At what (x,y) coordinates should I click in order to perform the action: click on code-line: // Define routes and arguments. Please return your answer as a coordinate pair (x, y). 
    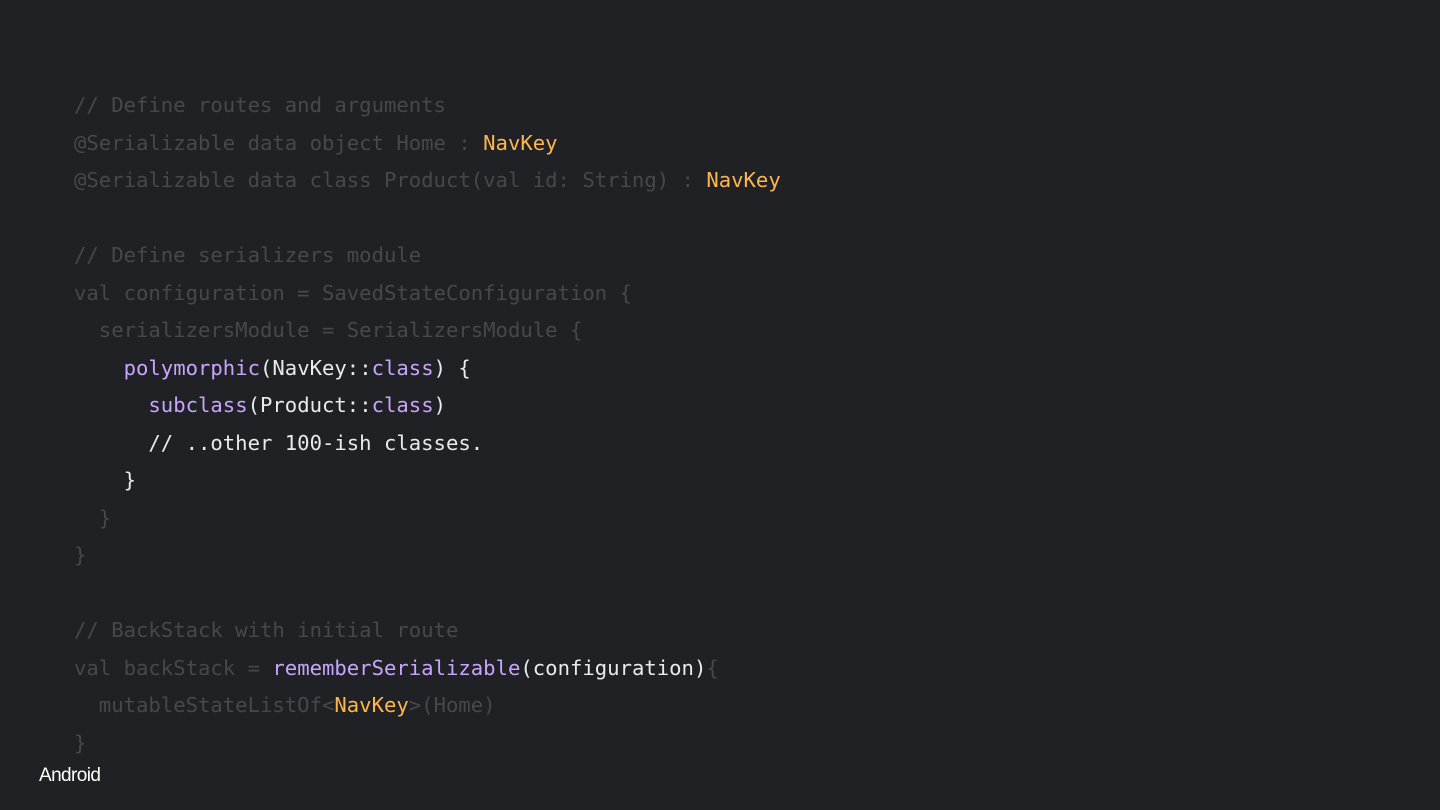
    Looking at the image, I should click on (427, 106).